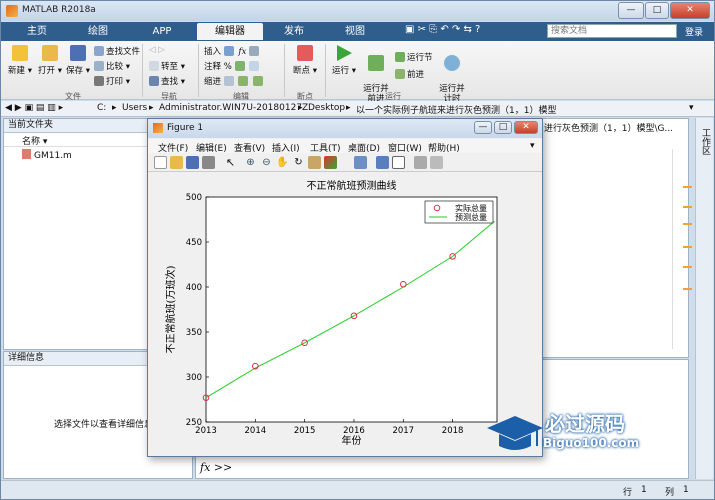  I want to click on tab-apps: APP, so click(162, 31).